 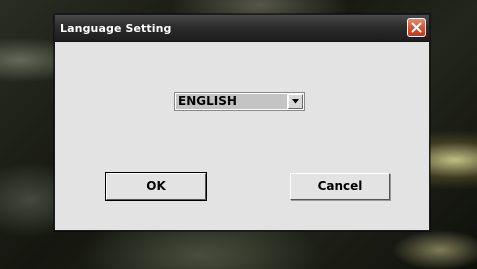 I want to click on dropdown-arrow-icon, so click(x=295, y=101).